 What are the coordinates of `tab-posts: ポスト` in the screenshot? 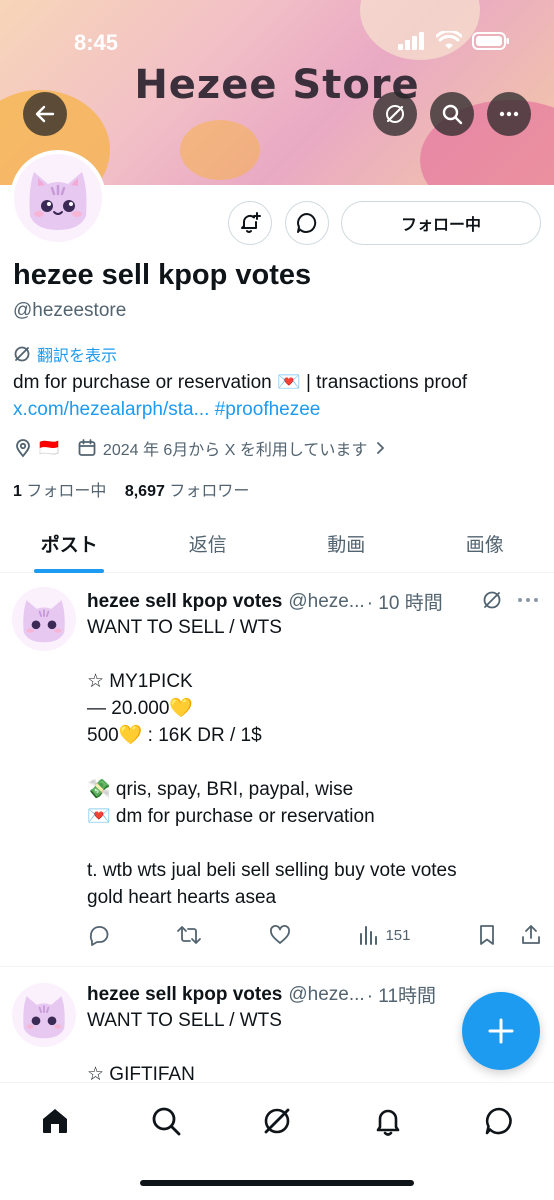 It's located at (69, 543).